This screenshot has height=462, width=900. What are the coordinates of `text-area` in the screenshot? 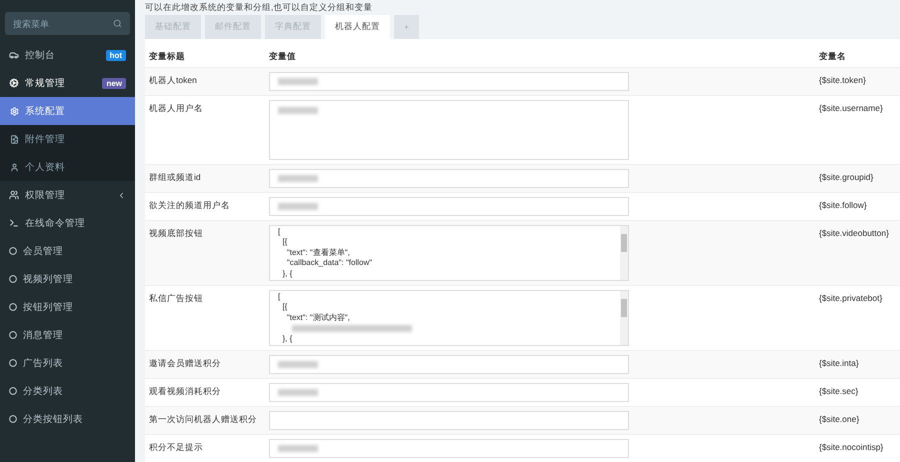 It's located at (449, 130).